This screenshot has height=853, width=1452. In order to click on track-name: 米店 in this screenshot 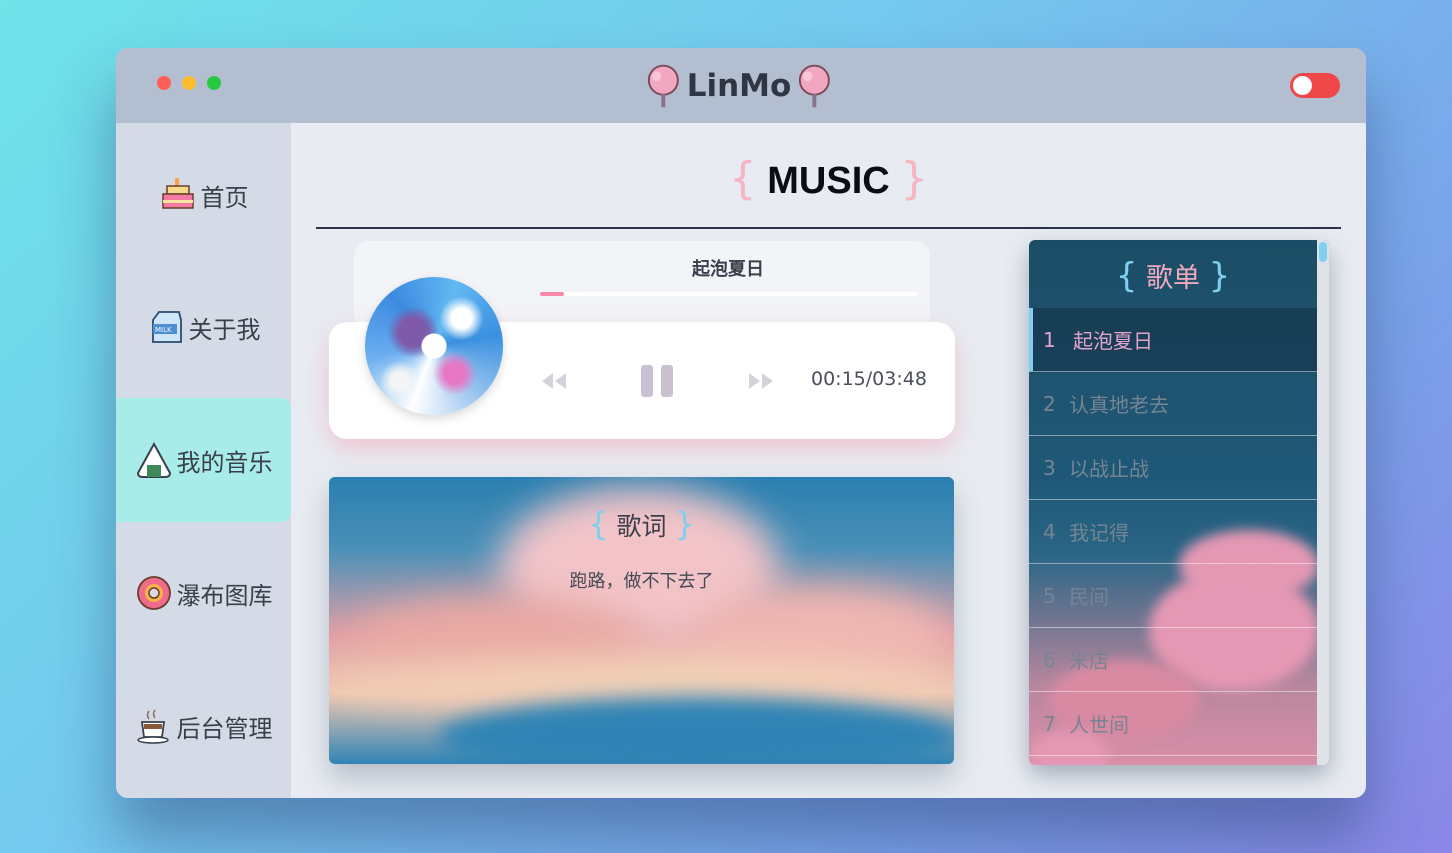, I will do `click(1089, 661)`.